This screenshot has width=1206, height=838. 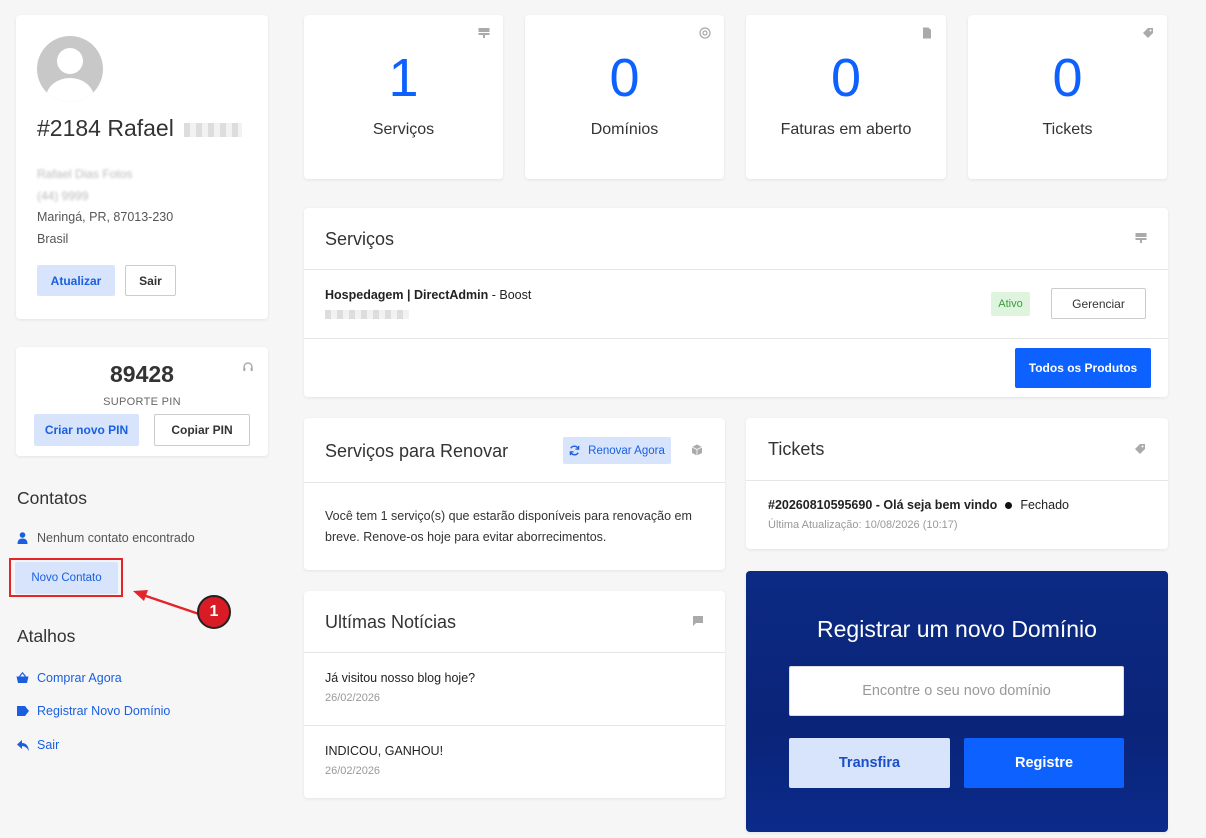 What do you see at coordinates (22, 538) in the screenshot?
I see `user-icon` at bounding box center [22, 538].